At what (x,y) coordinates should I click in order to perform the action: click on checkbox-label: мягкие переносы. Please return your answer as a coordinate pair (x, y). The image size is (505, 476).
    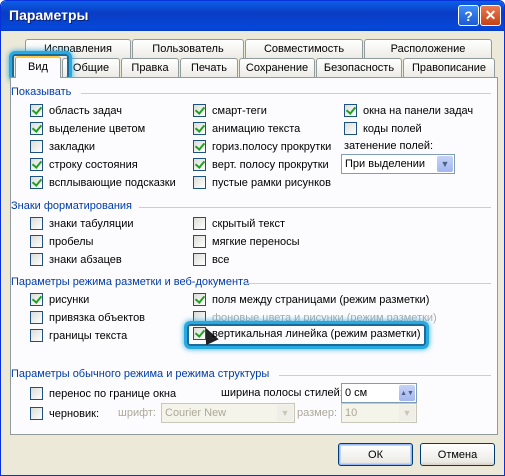
    Looking at the image, I should click on (256, 241).